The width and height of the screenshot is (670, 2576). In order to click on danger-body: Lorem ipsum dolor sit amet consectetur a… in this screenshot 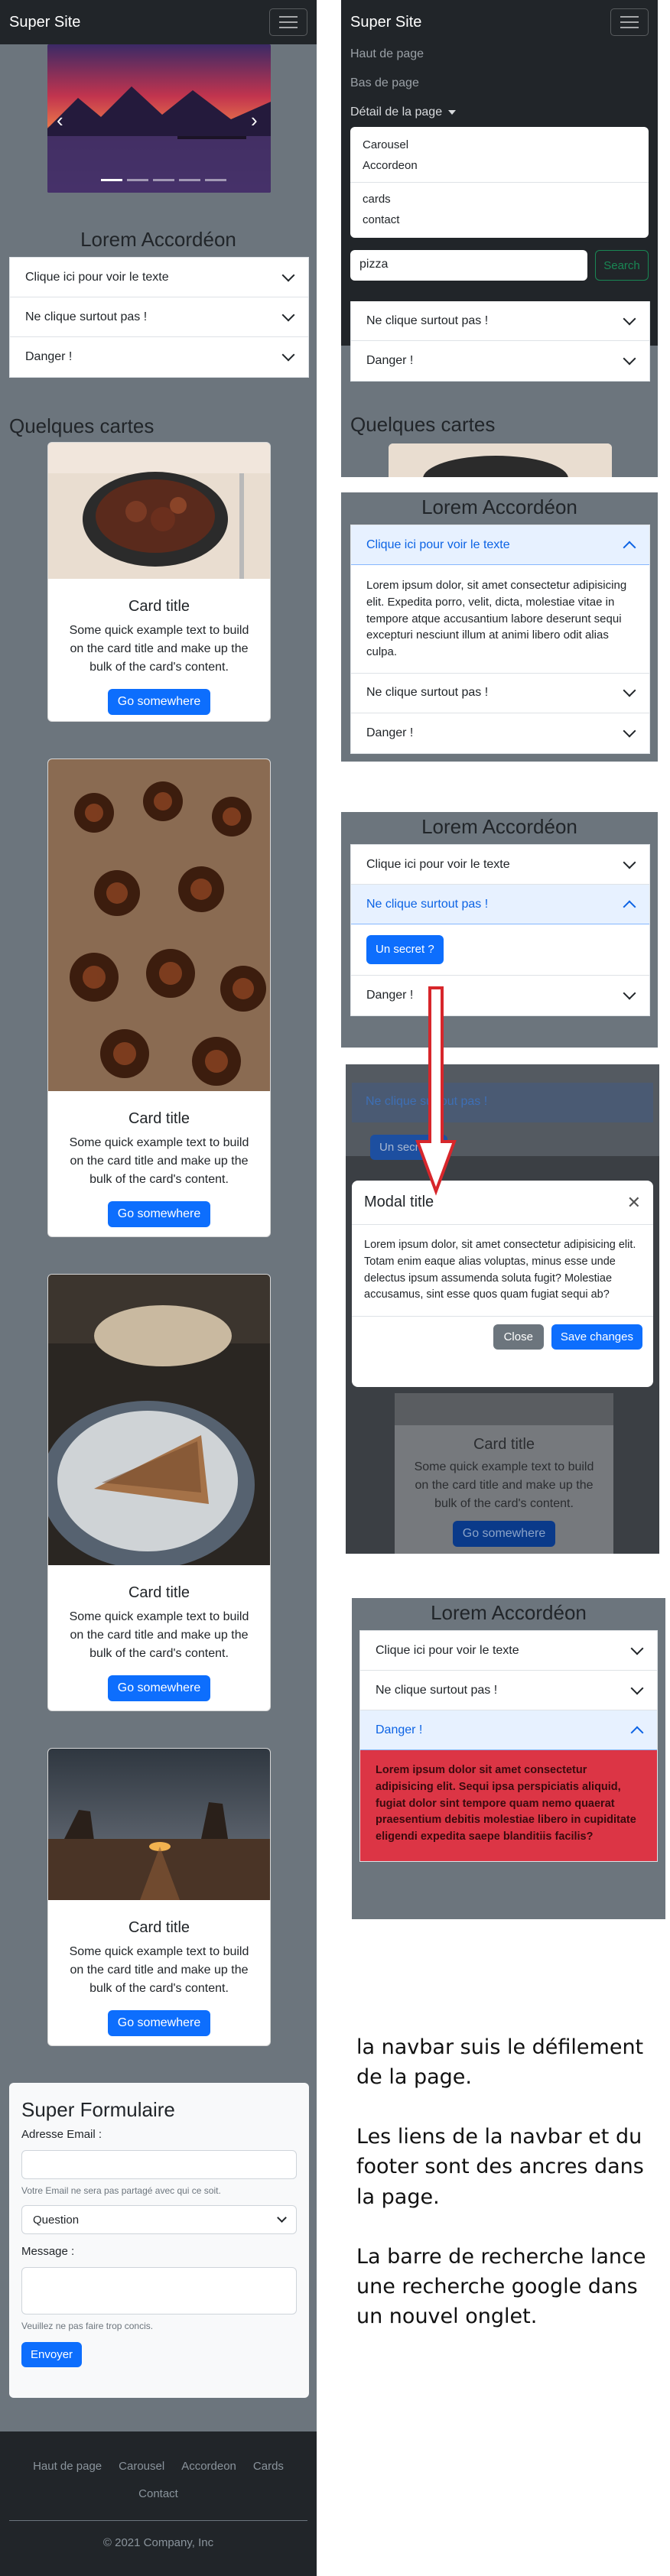, I will do `click(508, 1806)`.